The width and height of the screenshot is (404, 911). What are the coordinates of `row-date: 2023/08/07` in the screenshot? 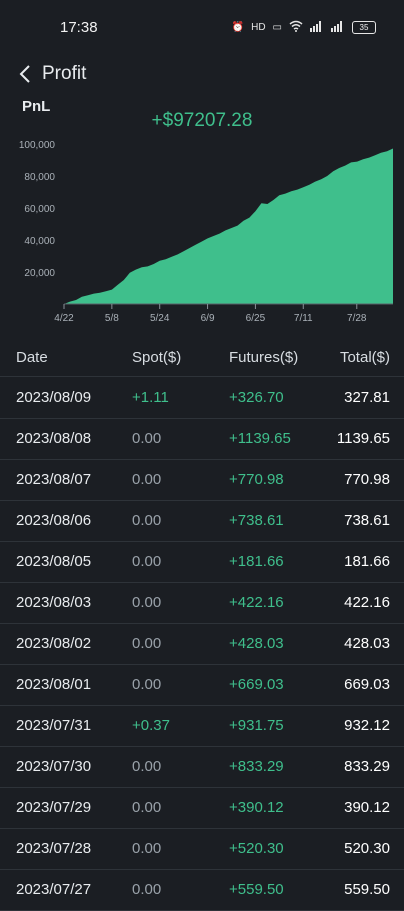 It's located at (54, 479).